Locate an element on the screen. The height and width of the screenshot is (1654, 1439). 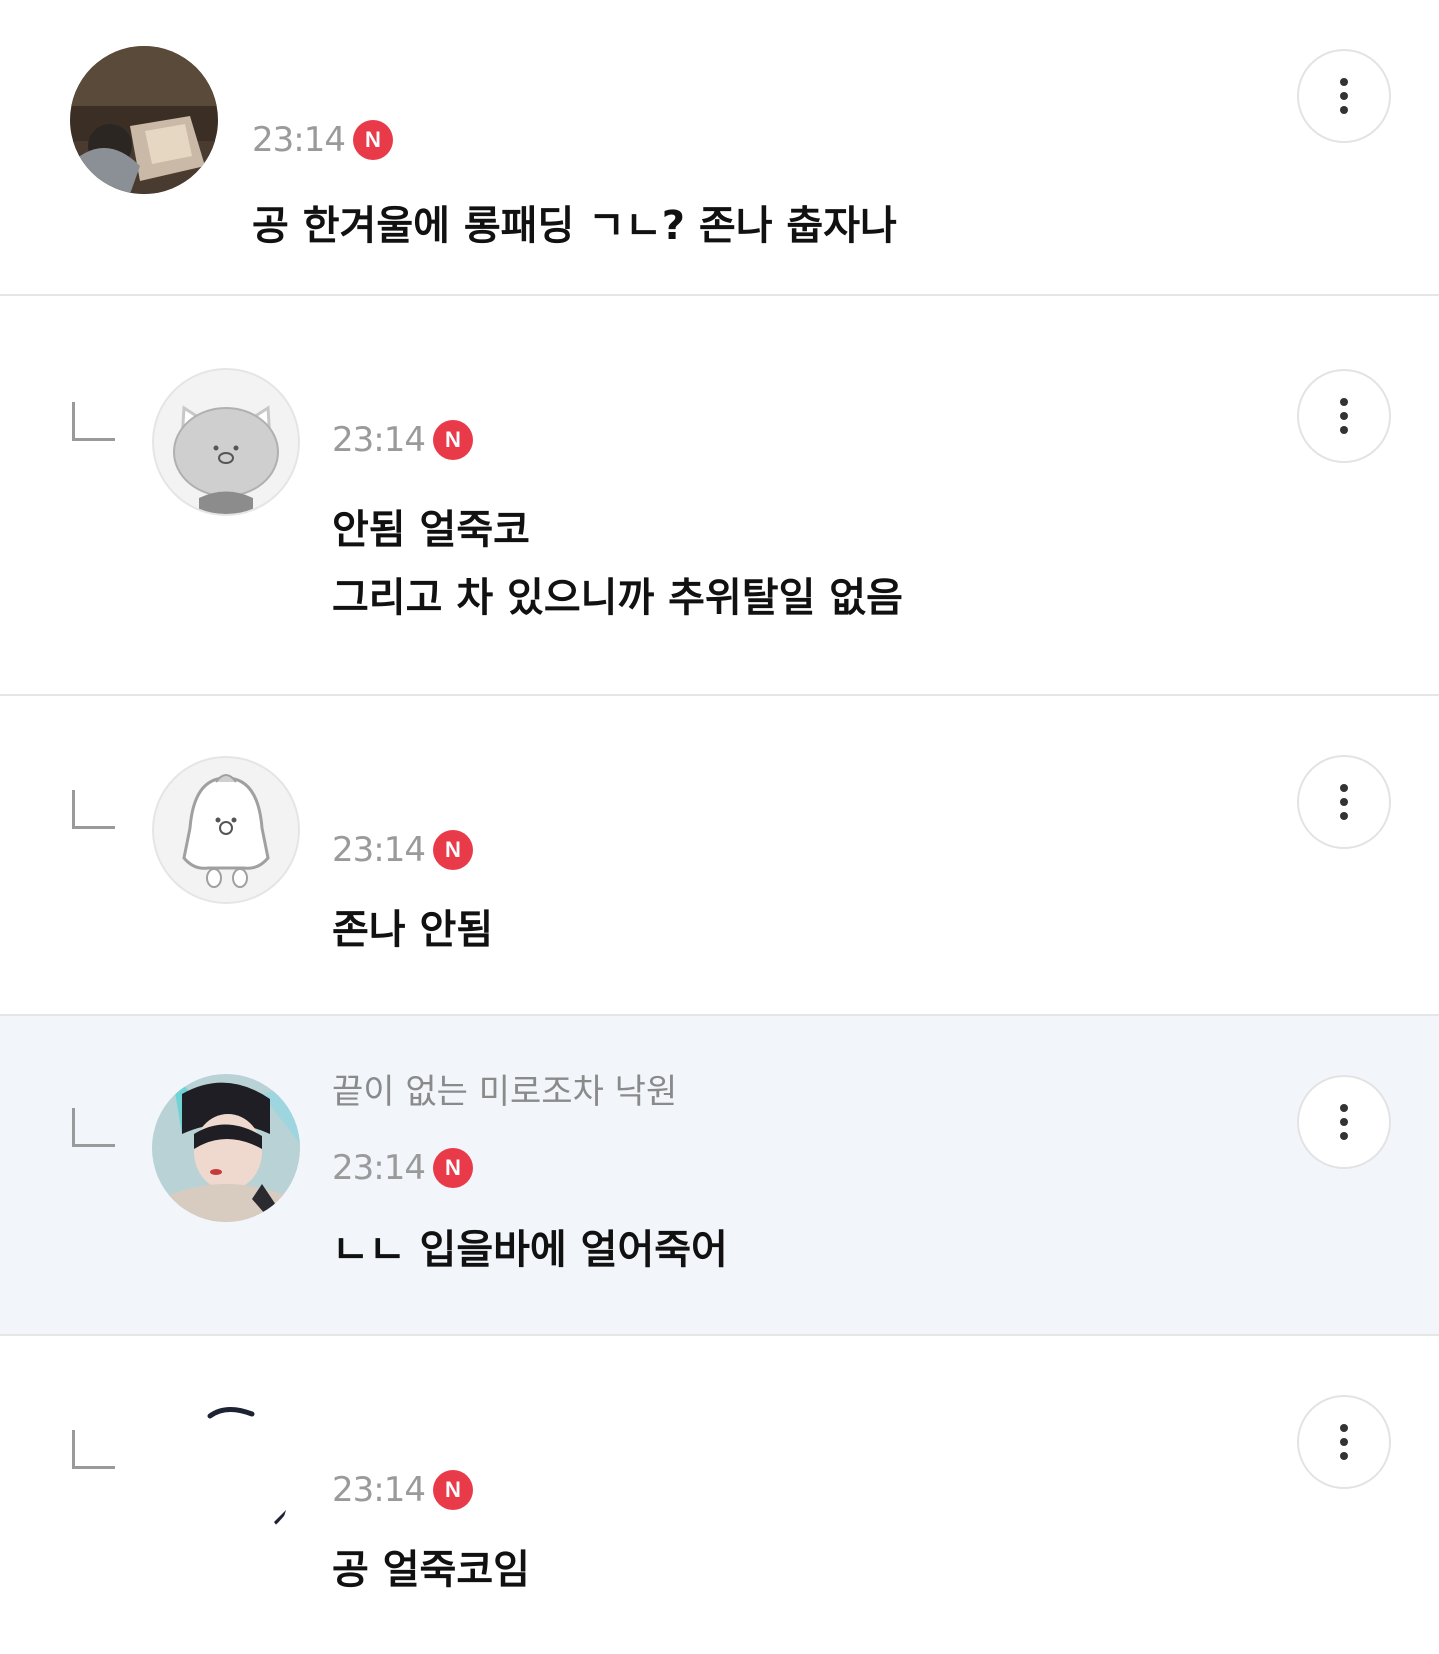
penguin-avatar-icon is located at coordinates (226, 831).